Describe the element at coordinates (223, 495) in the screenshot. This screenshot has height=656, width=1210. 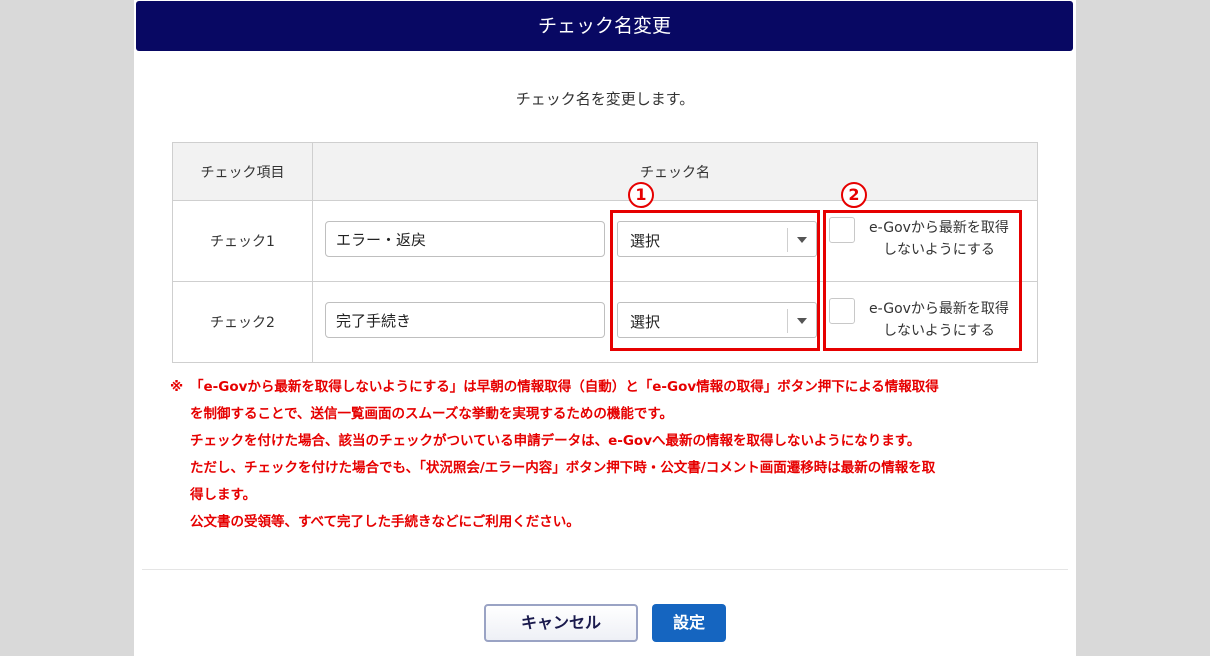
I see `note-line: 得します。` at that location.